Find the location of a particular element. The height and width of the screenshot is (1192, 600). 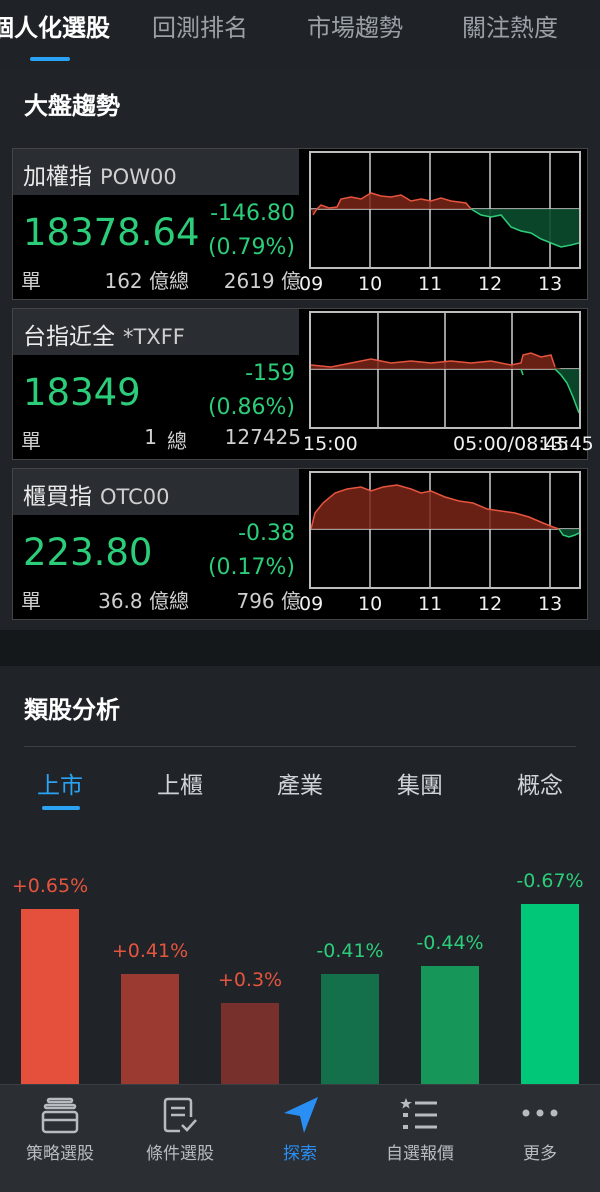

nav-condition-selection: 條件選股 is located at coordinates (180, 1138).